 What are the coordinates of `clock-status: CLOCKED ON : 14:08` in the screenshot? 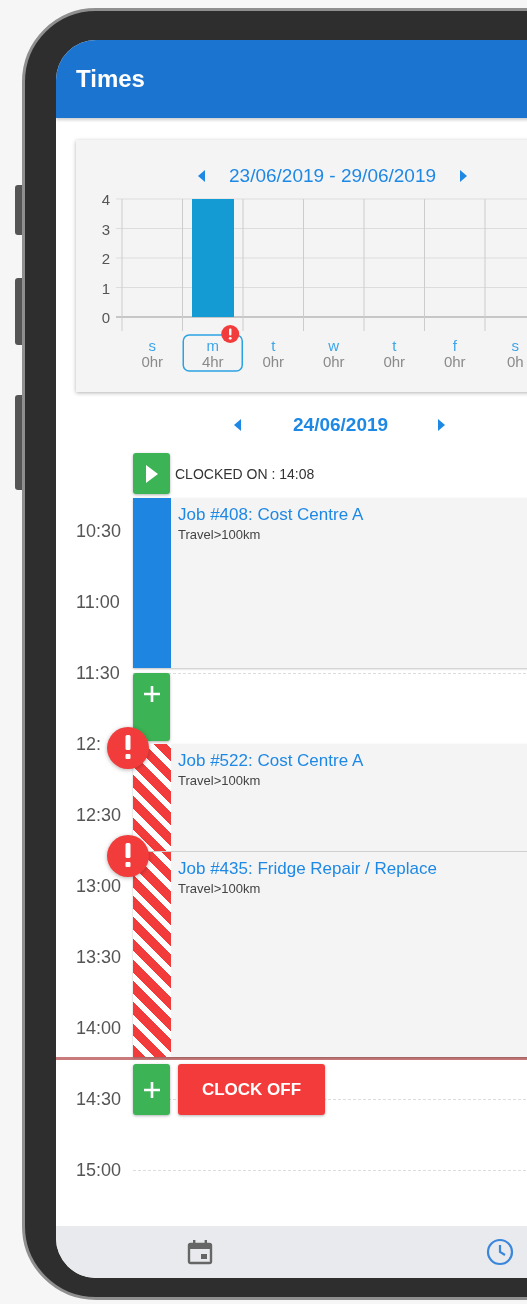 It's located at (245, 473).